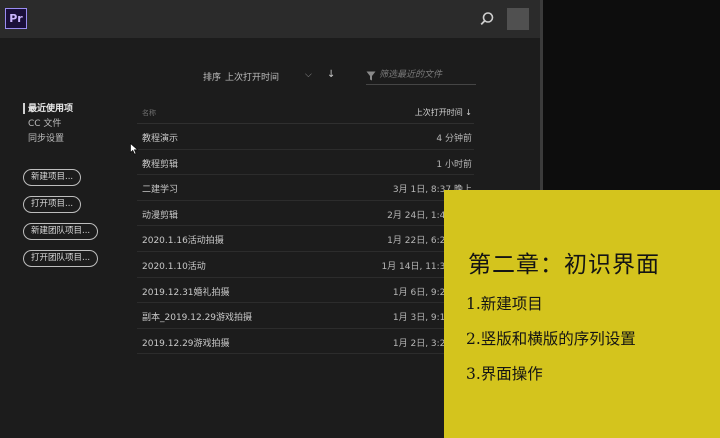 The image size is (720, 438). Describe the element at coordinates (197, 318) in the screenshot. I see `file-name: 副本_2019.12.29游戏拍摄` at that location.